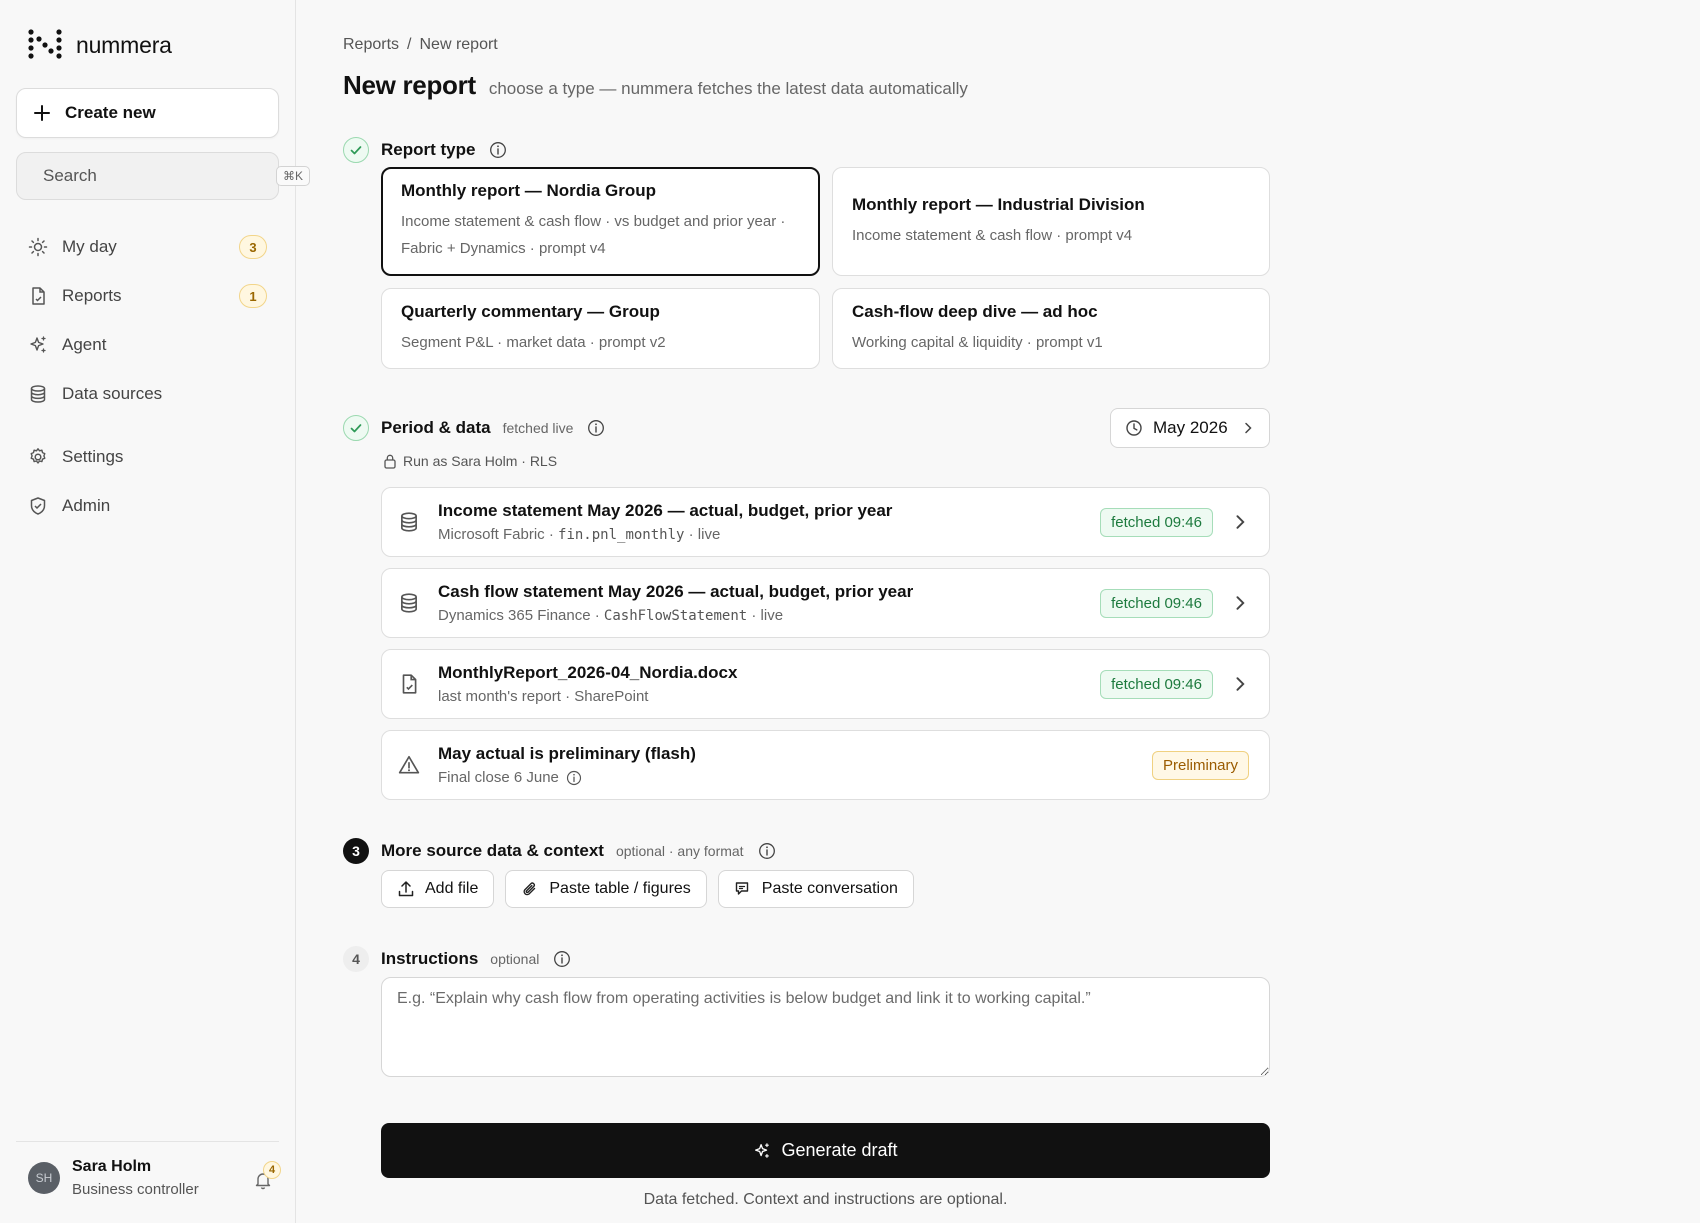 The image size is (1700, 1223). I want to click on search-box: ⌘K, so click(163, 176).